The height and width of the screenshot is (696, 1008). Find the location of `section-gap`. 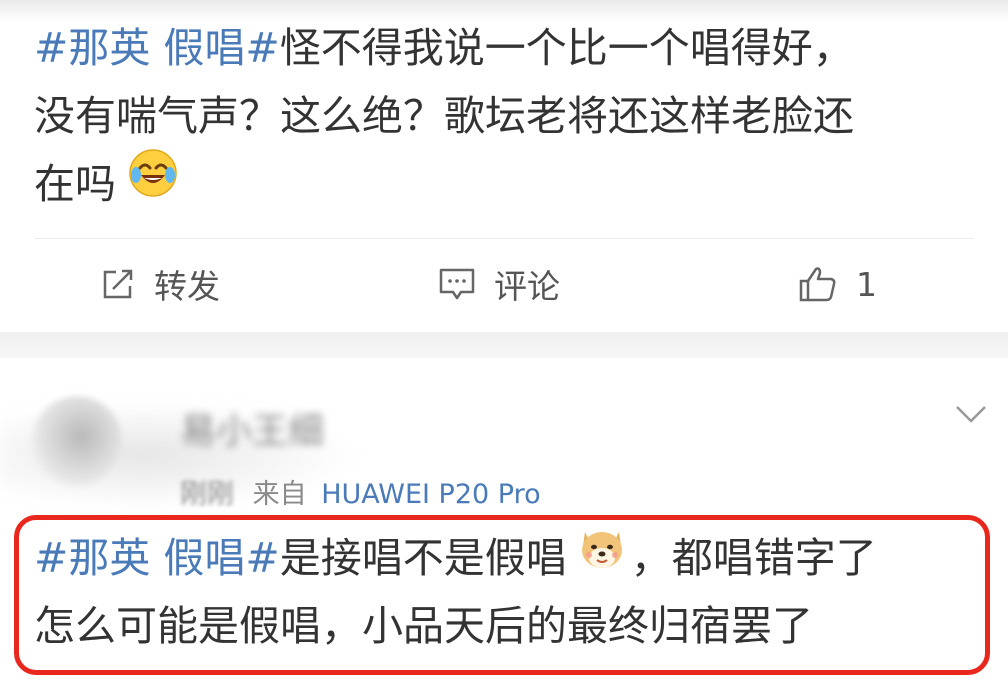

section-gap is located at coordinates (504, 345).